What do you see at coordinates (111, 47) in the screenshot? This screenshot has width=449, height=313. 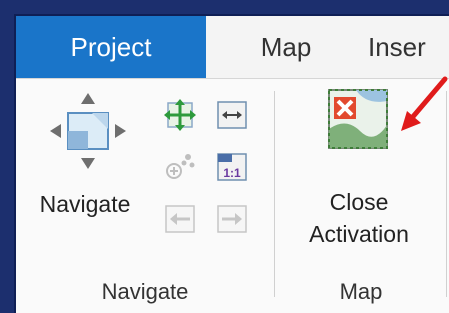 I see `tab-project: Project` at bounding box center [111, 47].